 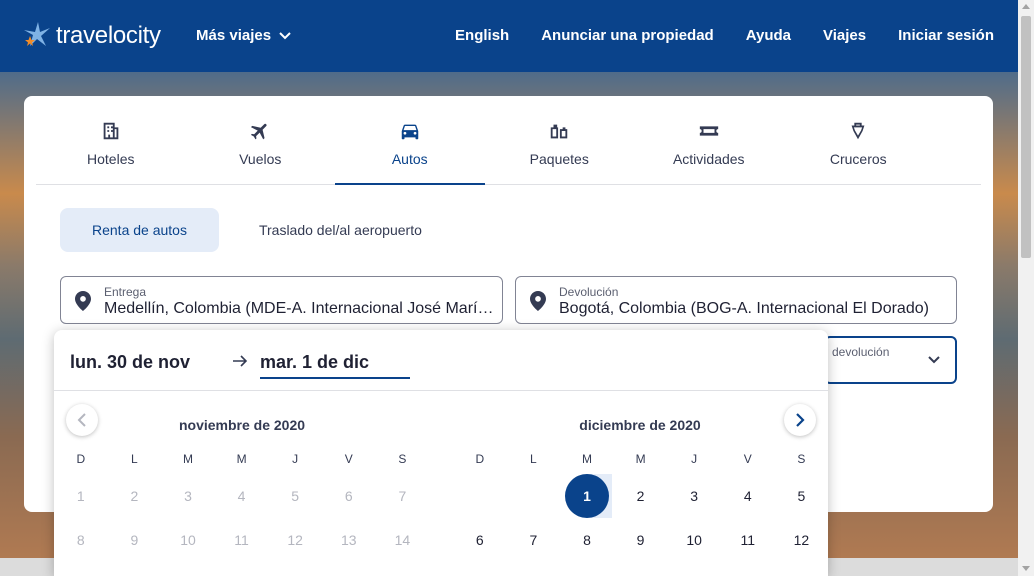 I want to click on scroll-thumb, so click(x=1026, y=137).